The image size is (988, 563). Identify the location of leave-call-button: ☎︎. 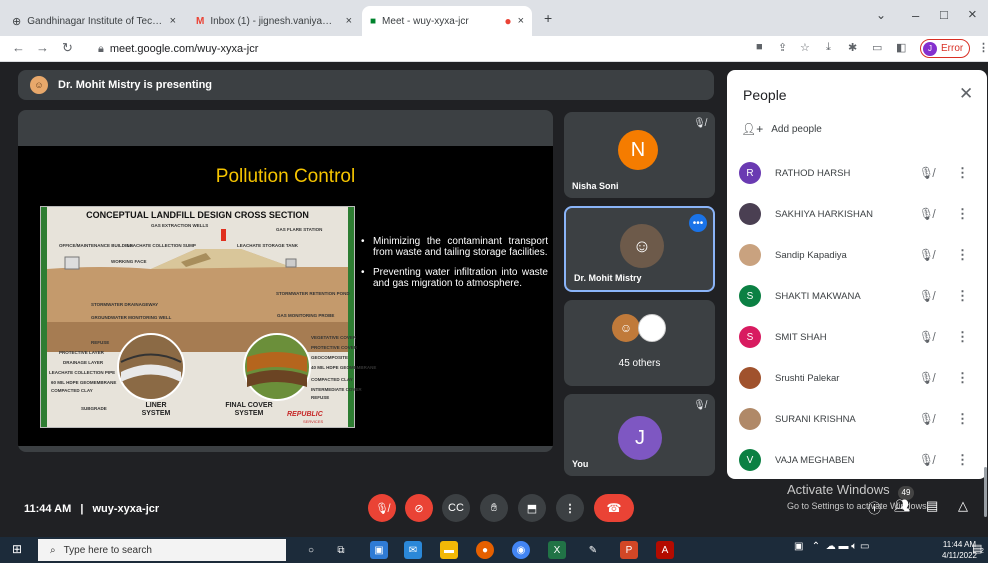
(614, 508).